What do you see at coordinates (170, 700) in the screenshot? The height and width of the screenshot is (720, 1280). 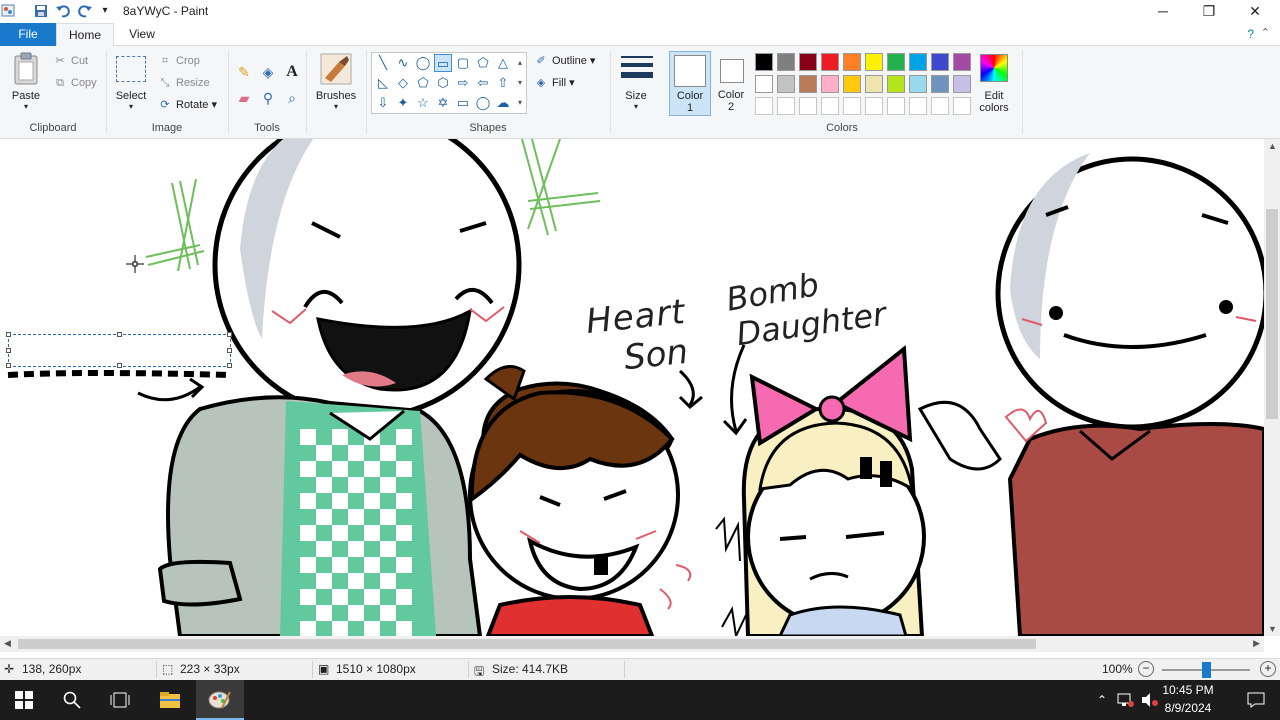 I see `file-explorer-icon` at bounding box center [170, 700].